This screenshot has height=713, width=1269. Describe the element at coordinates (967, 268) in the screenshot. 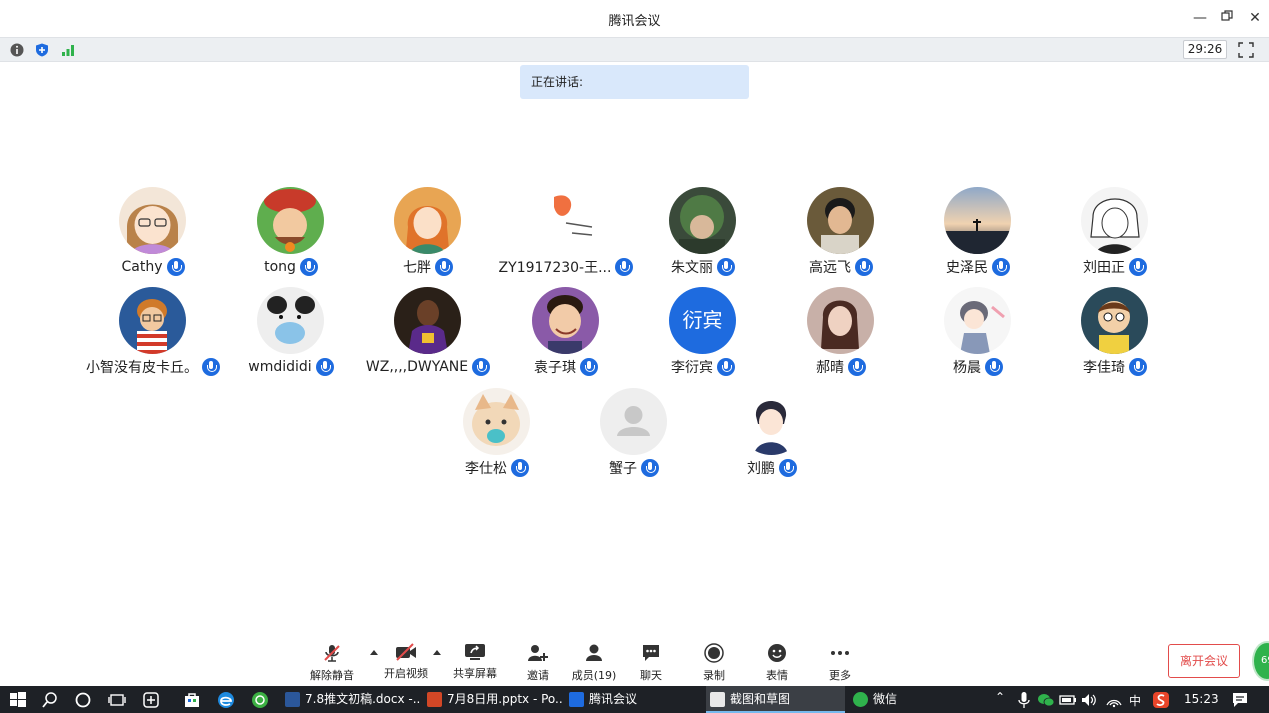

I see `participant-name: 史泽民` at that location.